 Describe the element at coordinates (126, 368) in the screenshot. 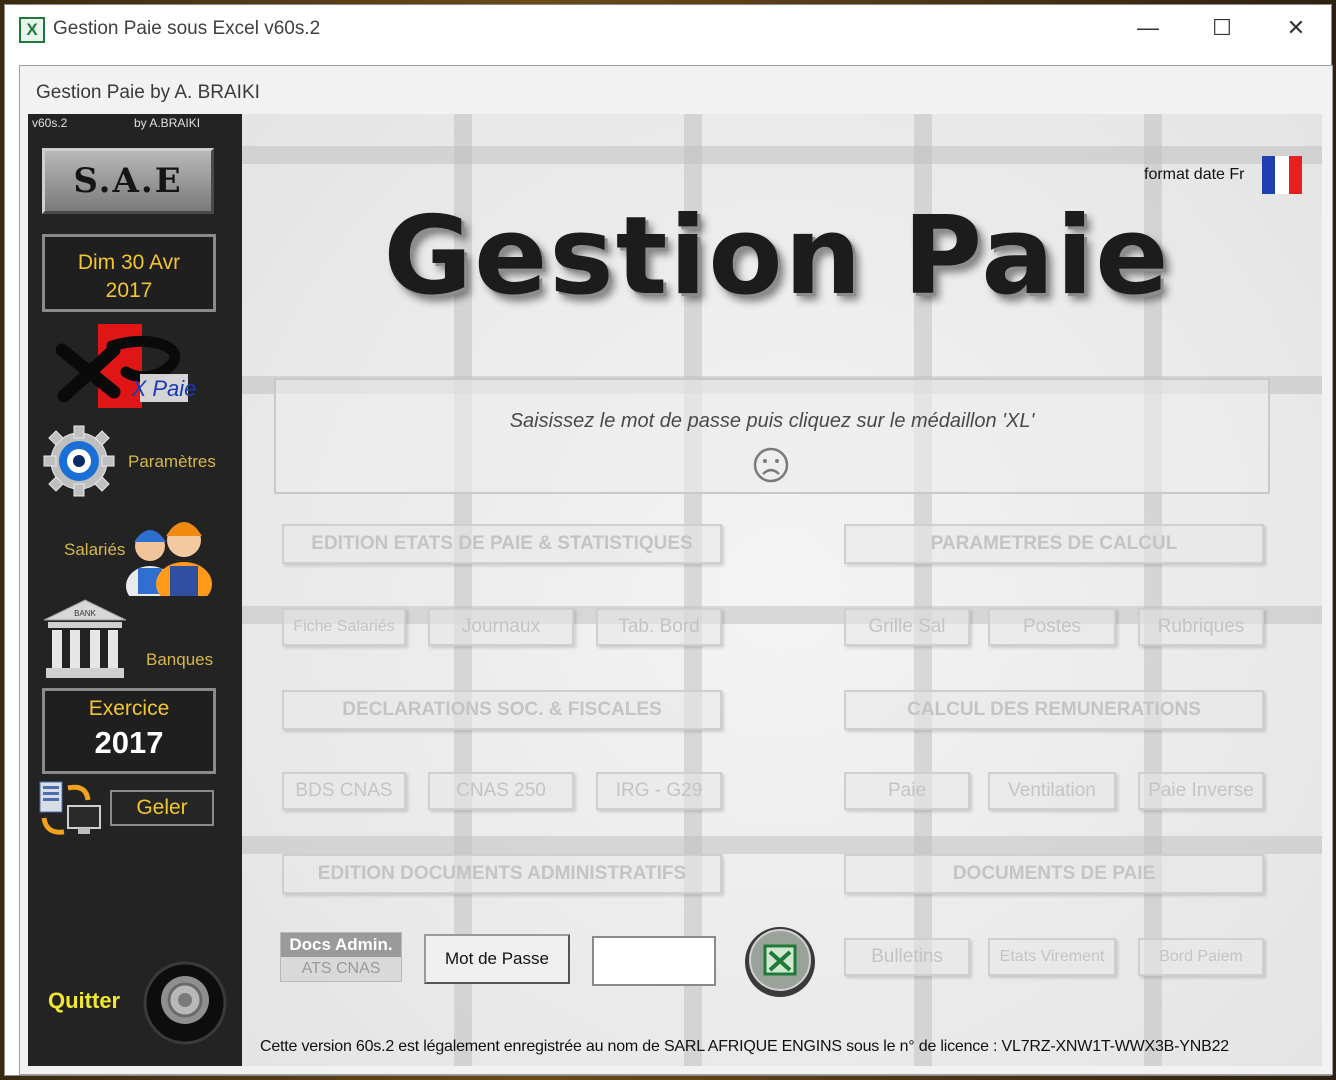

I see `xpaie-logo: X Paie` at that location.